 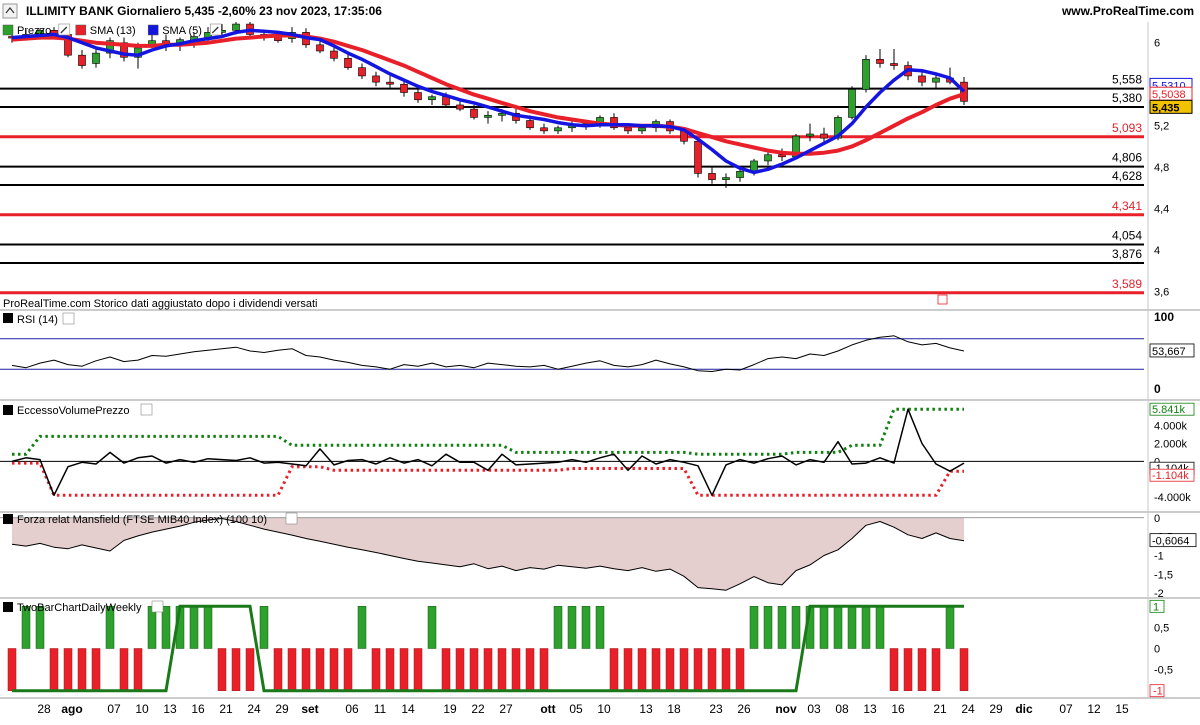 I want to click on collapse-icon, so click(x=10, y=11).